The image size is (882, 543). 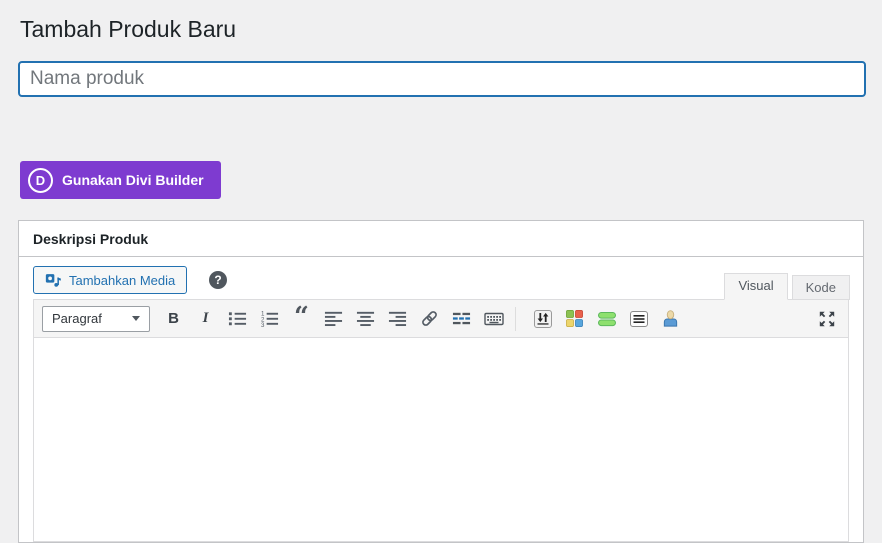 I want to click on text-lines-page-icon, so click(x=638, y=318).